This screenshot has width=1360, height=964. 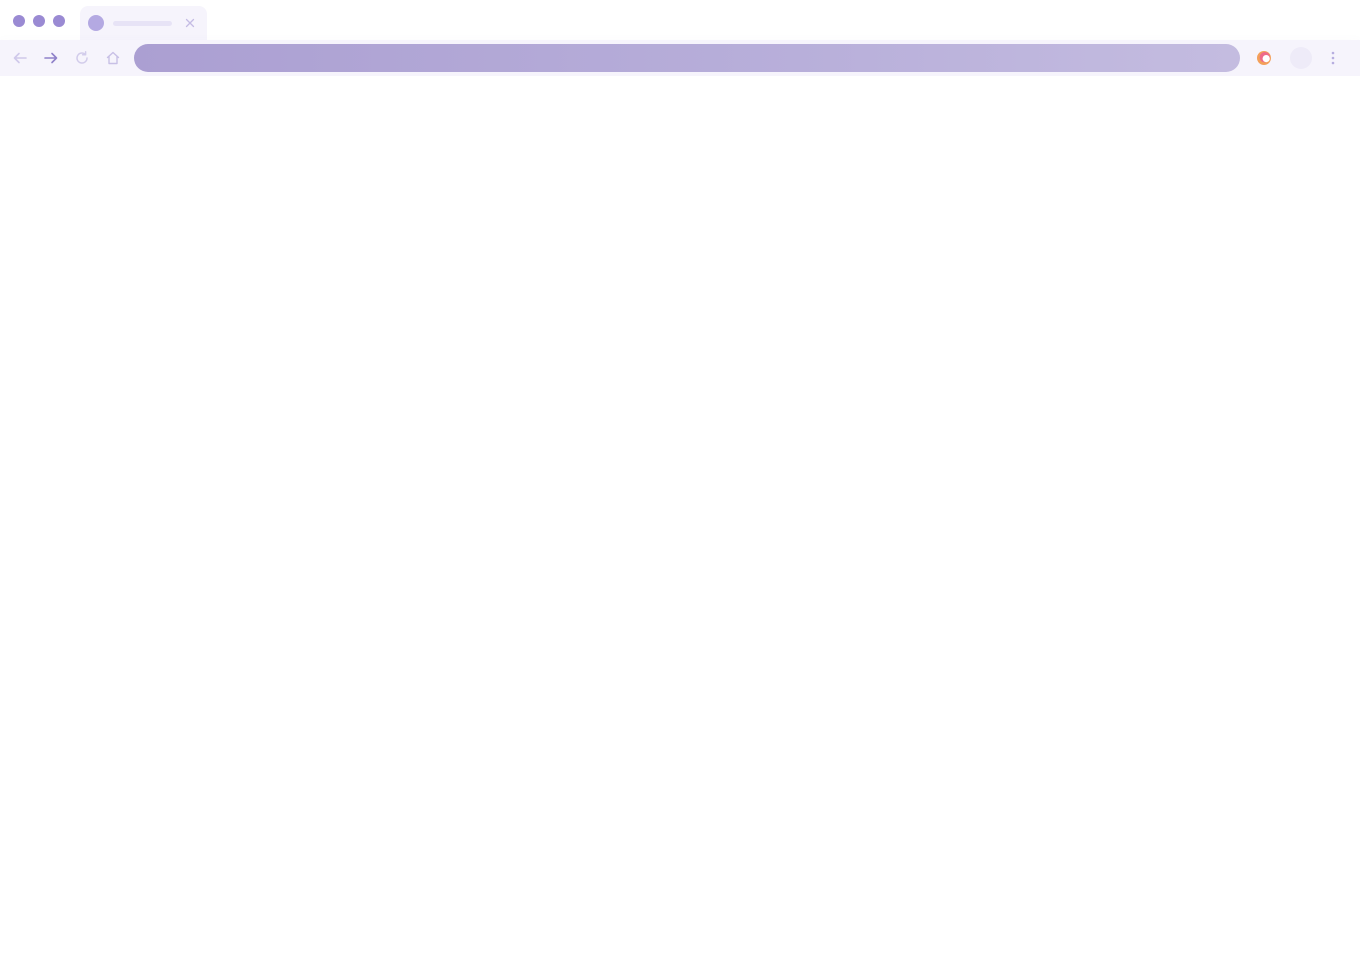 I want to click on kebab-menu-icon, so click(x=1333, y=58).